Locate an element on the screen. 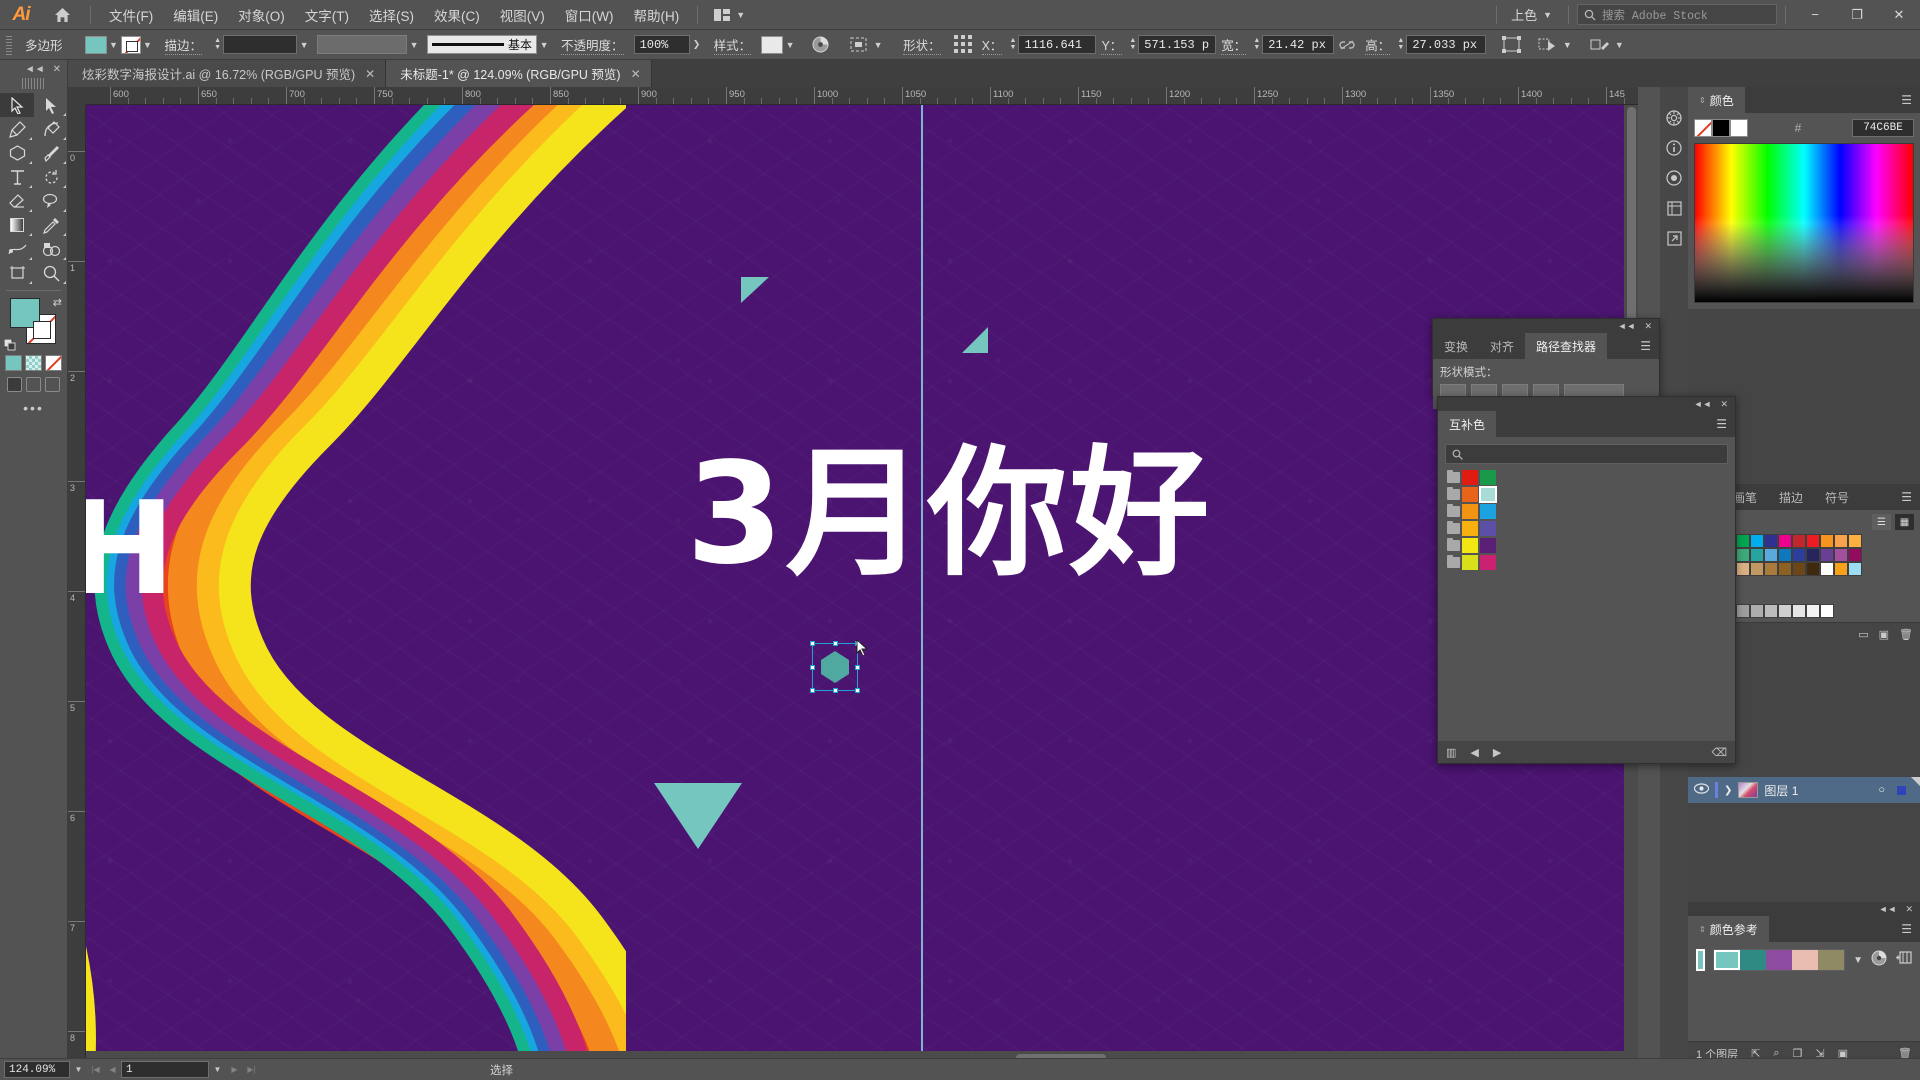  transform-button is located at coordinates (1511, 45).